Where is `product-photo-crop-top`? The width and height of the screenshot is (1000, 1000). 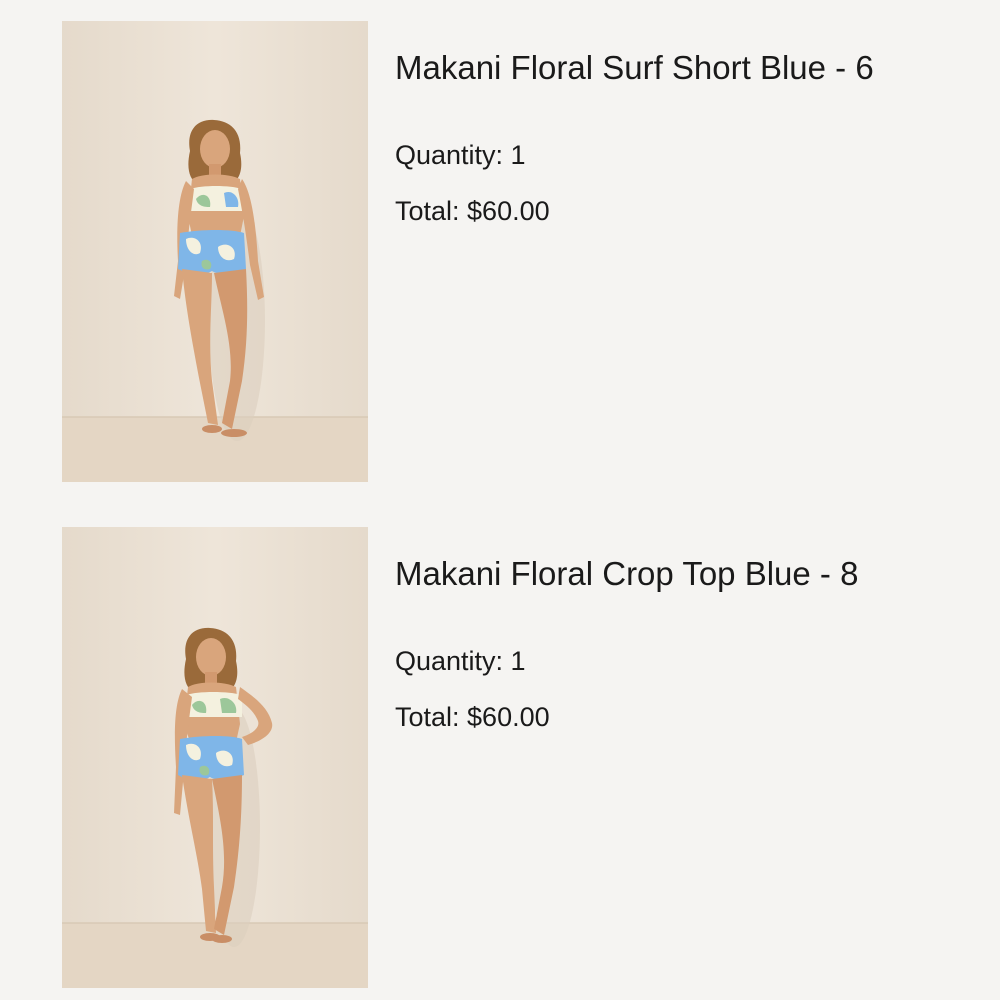 product-photo-crop-top is located at coordinates (215, 757).